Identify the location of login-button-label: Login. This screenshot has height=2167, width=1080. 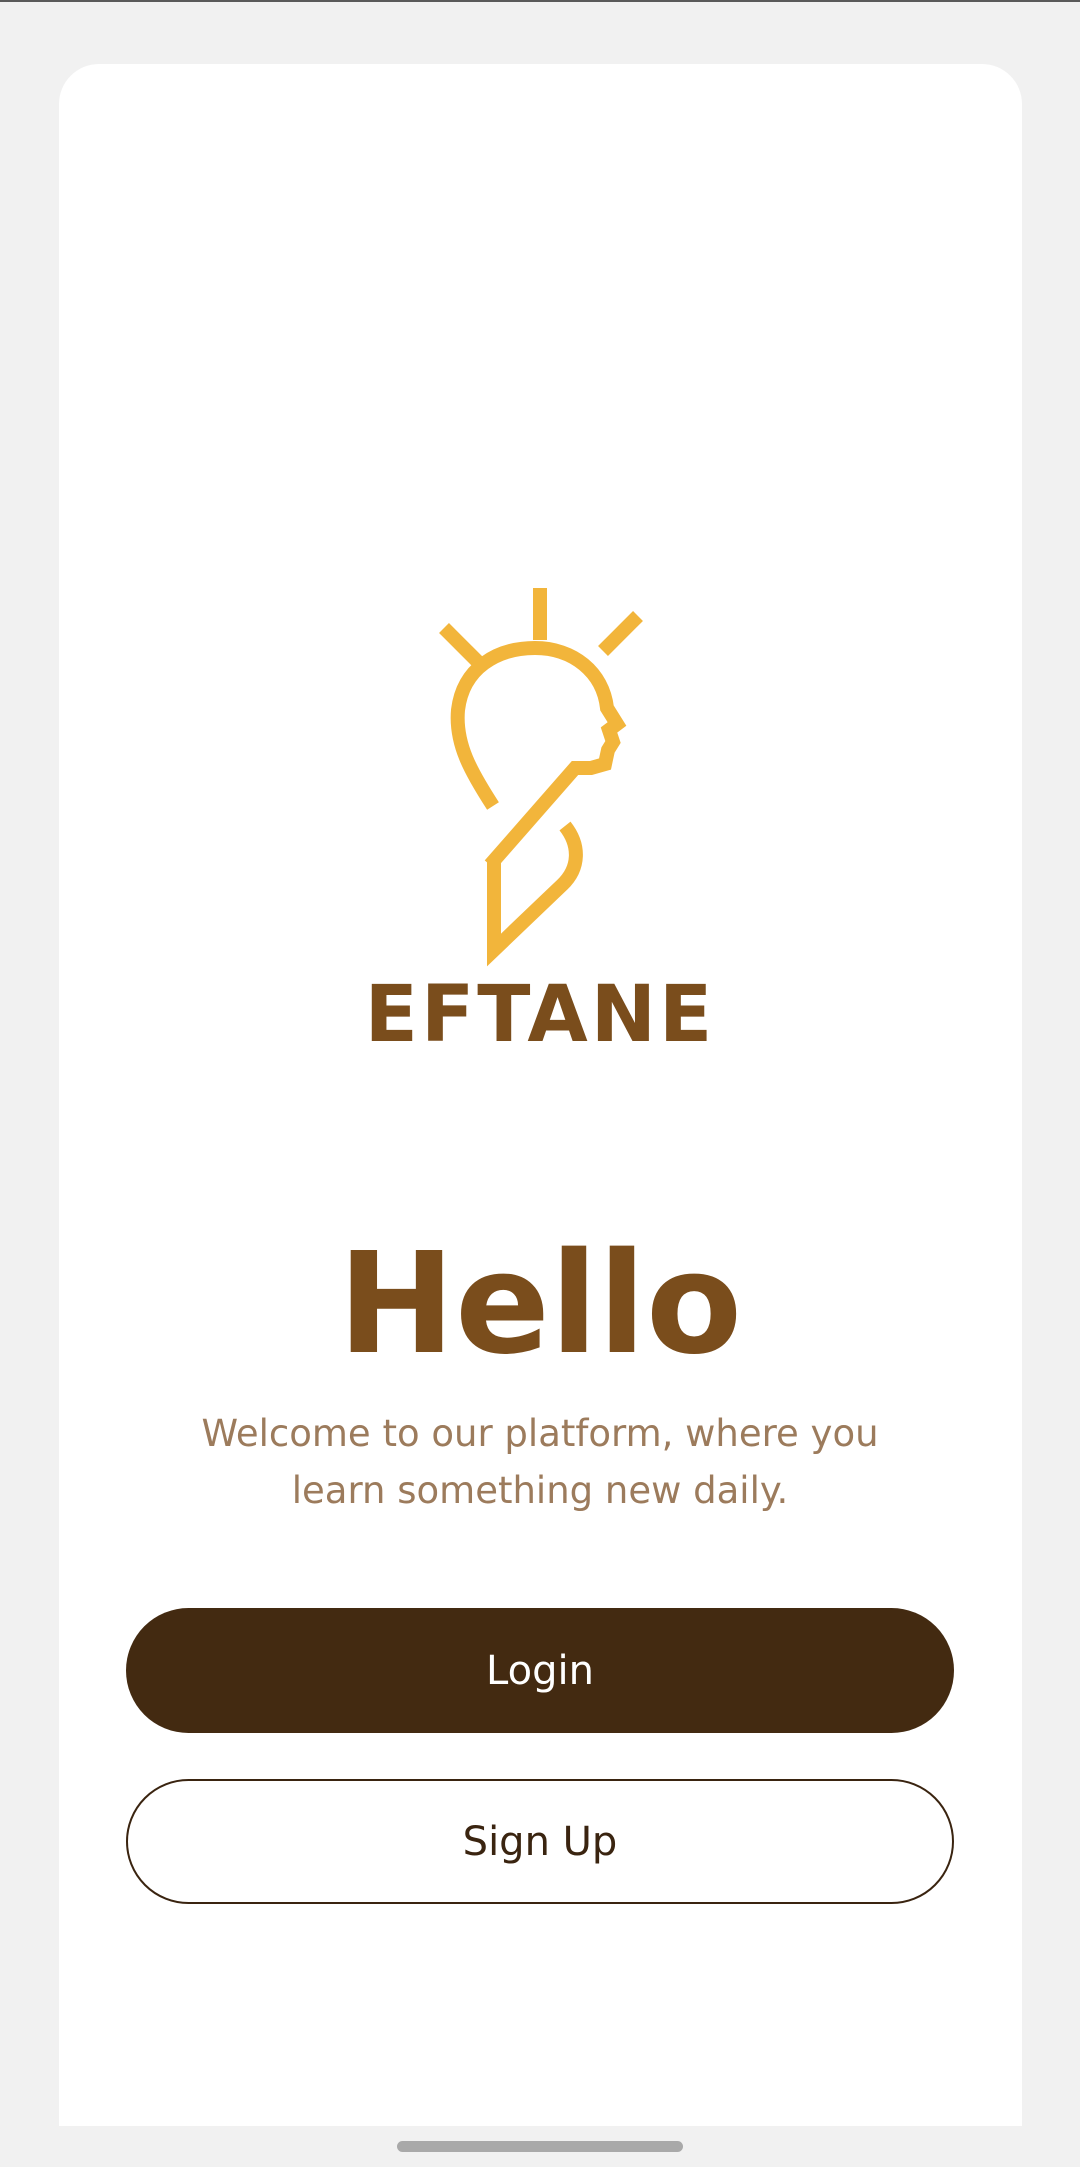
(540, 1670).